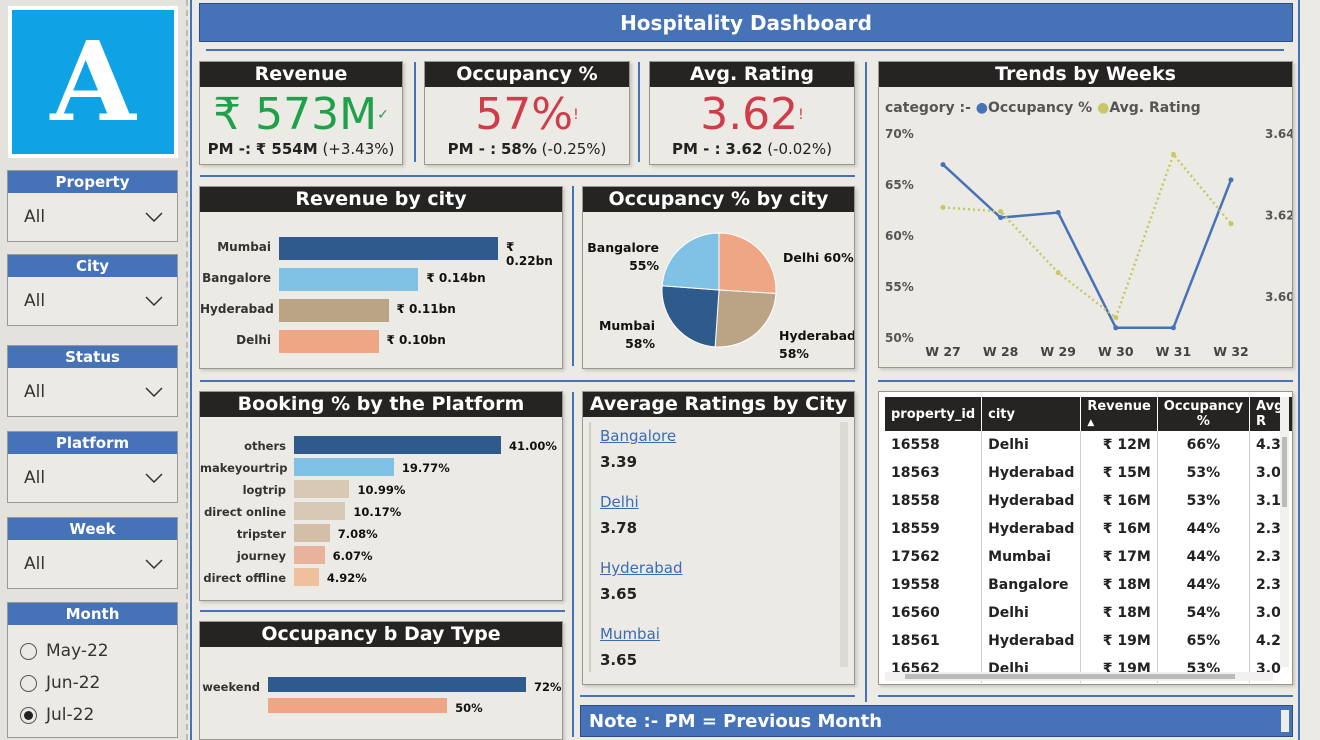 Image resolution: width=1320 pixels, height=740 pixels. Describe the element at coordinates (1031, 445) in the screenshot. I see `table-cell: Delhi` at that location.